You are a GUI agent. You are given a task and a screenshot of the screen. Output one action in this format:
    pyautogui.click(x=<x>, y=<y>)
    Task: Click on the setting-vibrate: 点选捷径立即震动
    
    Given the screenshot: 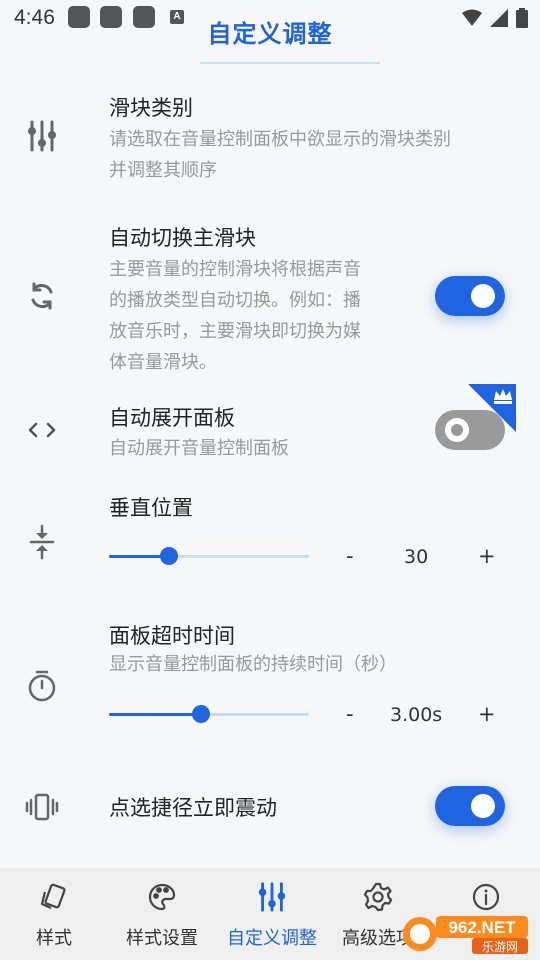 What is the action you would take?
    pyautogui.click(x=270, y=807)
    